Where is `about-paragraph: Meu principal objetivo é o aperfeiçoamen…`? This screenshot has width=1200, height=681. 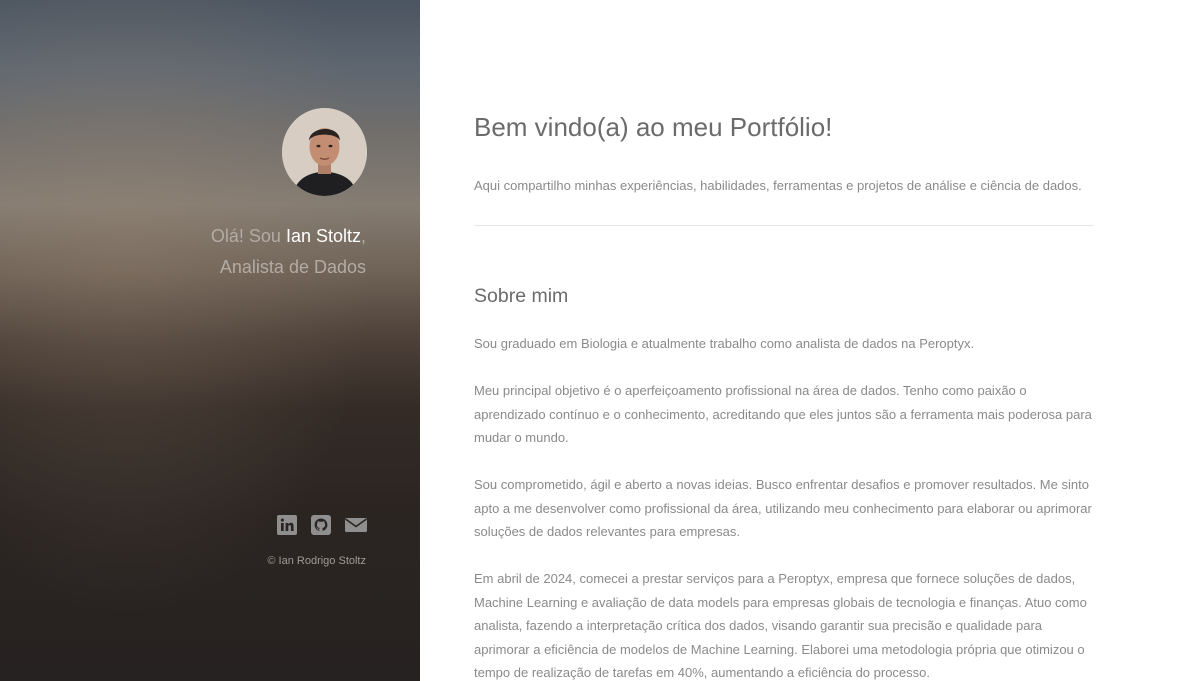 about-paragraph: Meu principal objetivo é o aperfeiçoamen… is located at coordinates (783, 414).